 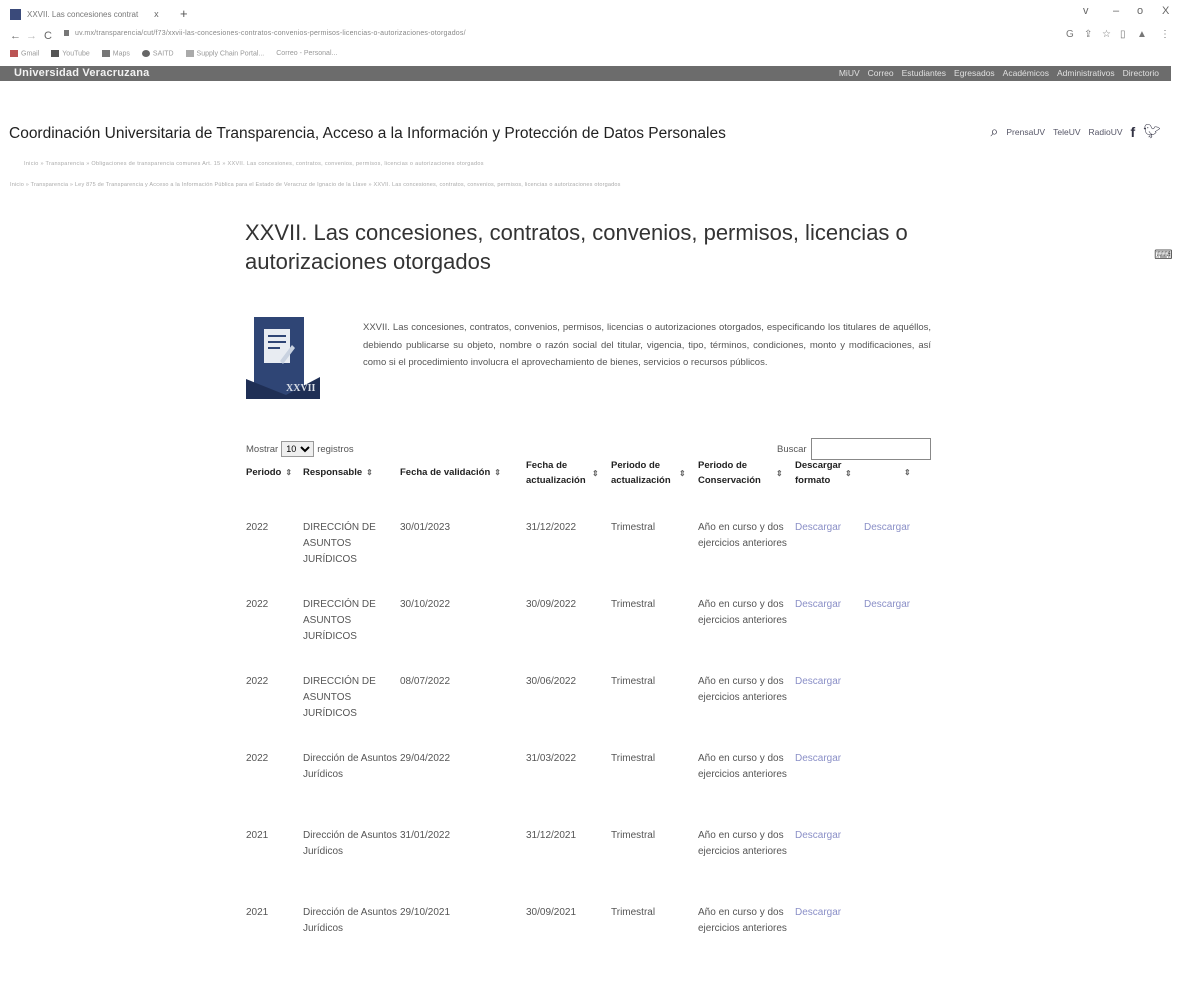 I want to click on assistant-icon: ⌨, so click(x=1163, y=255).